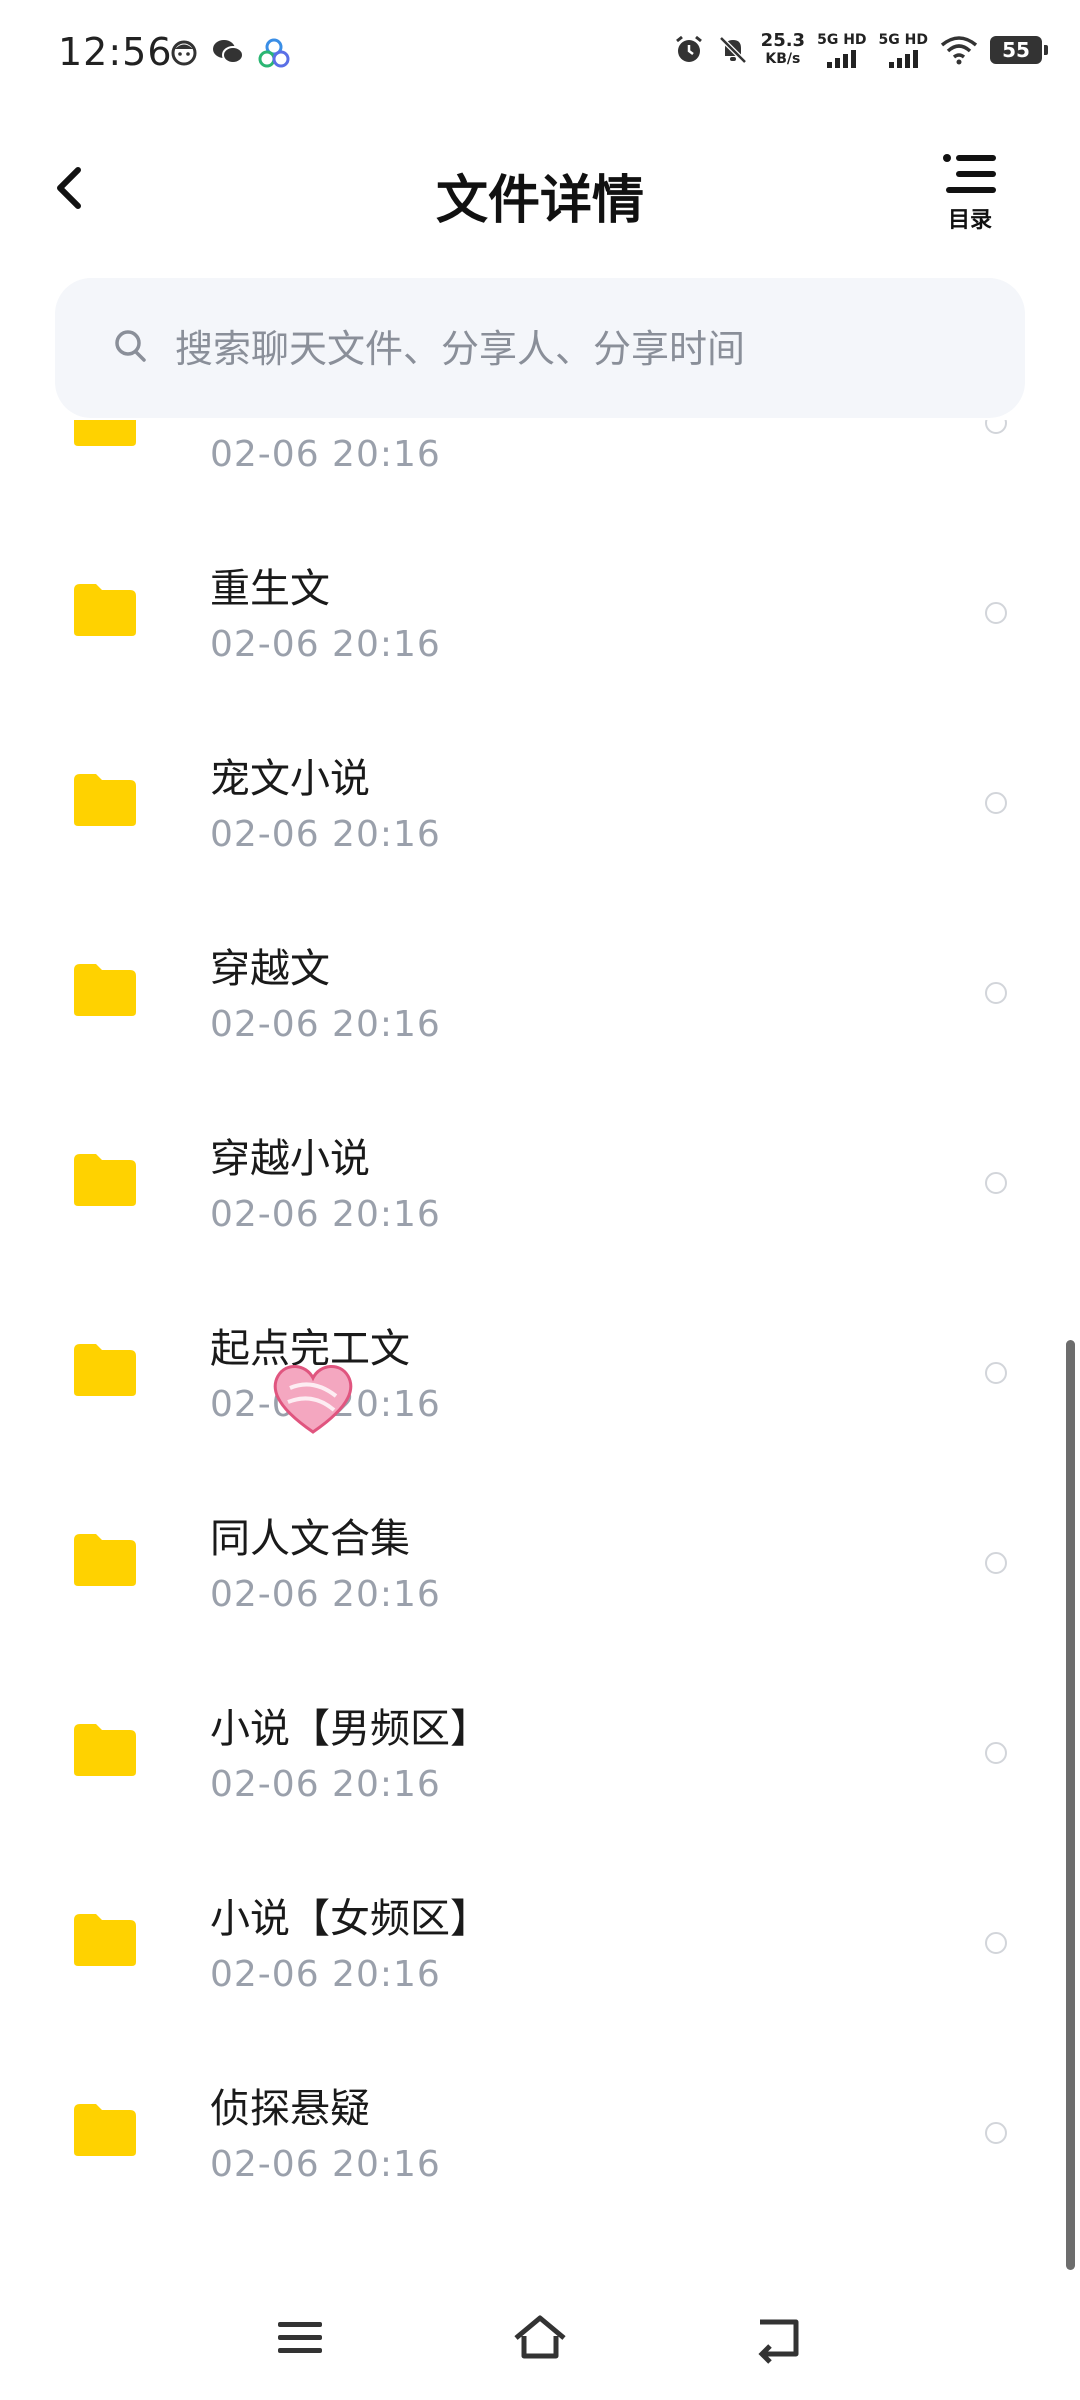 This screenshot has height=2400, width=1080. I want to click on file-name: 穿越文, so click(270, 969).